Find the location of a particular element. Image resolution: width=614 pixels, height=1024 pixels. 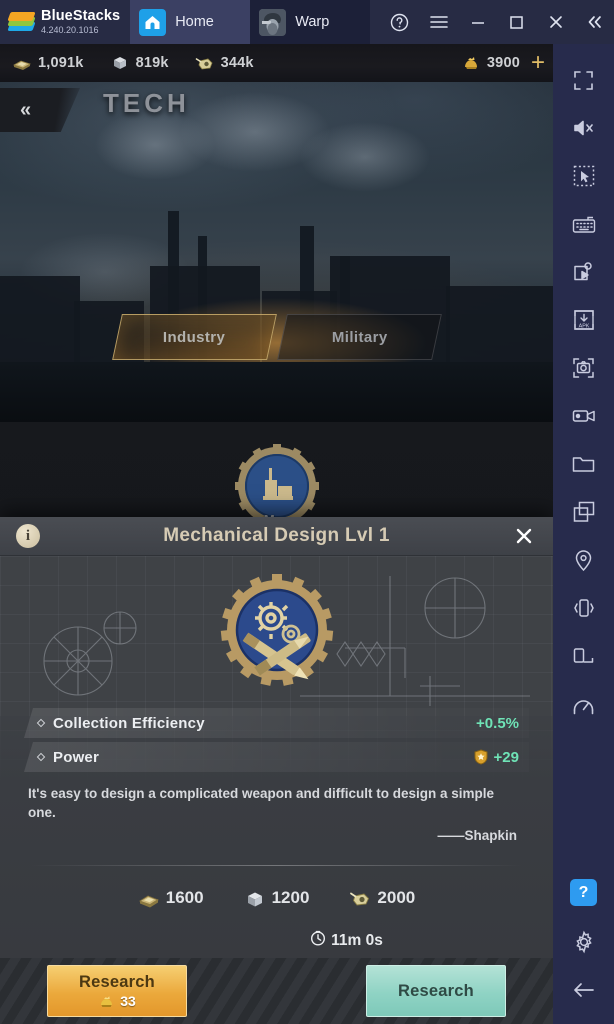

divider is located at coordinates (276, 866).